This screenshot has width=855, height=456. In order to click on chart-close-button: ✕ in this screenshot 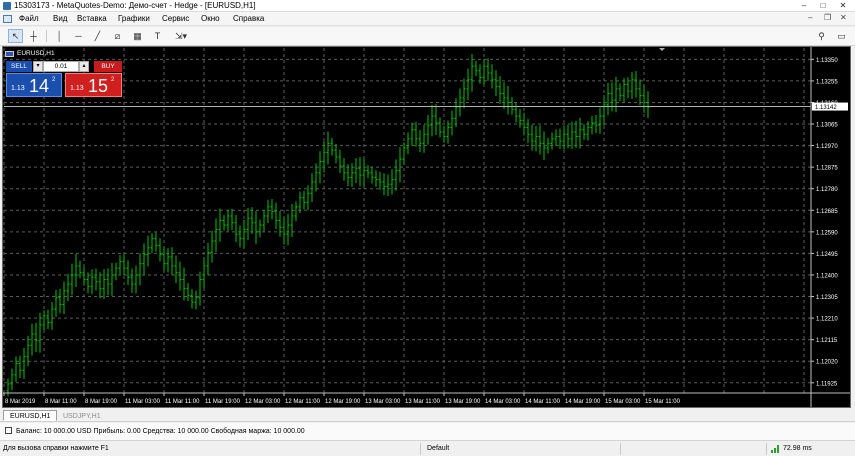, I will do `click(843, 17)`.